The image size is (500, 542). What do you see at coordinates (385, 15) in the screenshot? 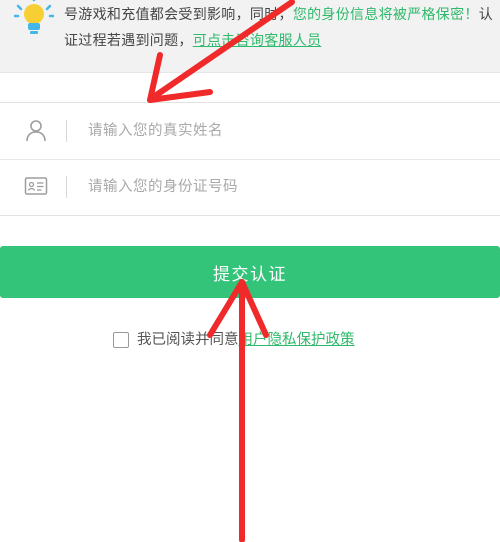
I see `notice-text-privacy: 您的身份信息将被严格保密！` at bounding box center [385, 15].